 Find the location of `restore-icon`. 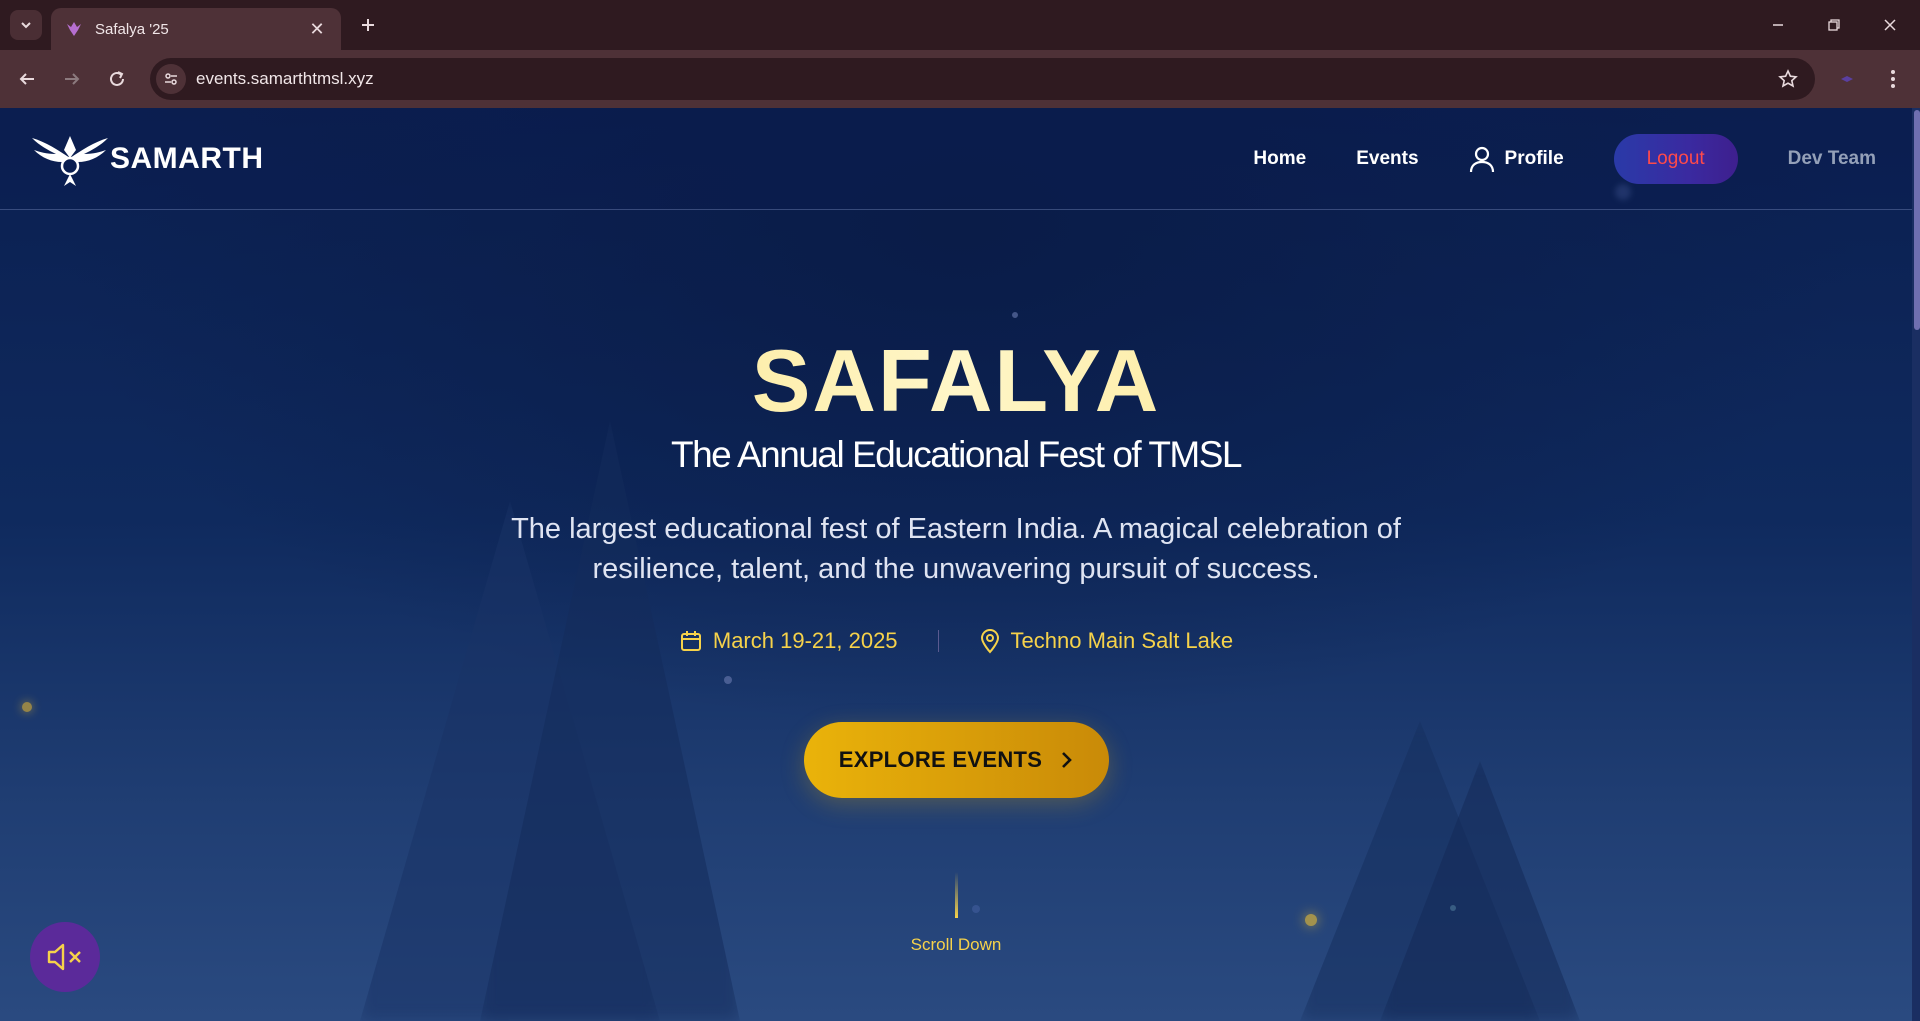

restore-icon is located at coordinates (1834, 25).